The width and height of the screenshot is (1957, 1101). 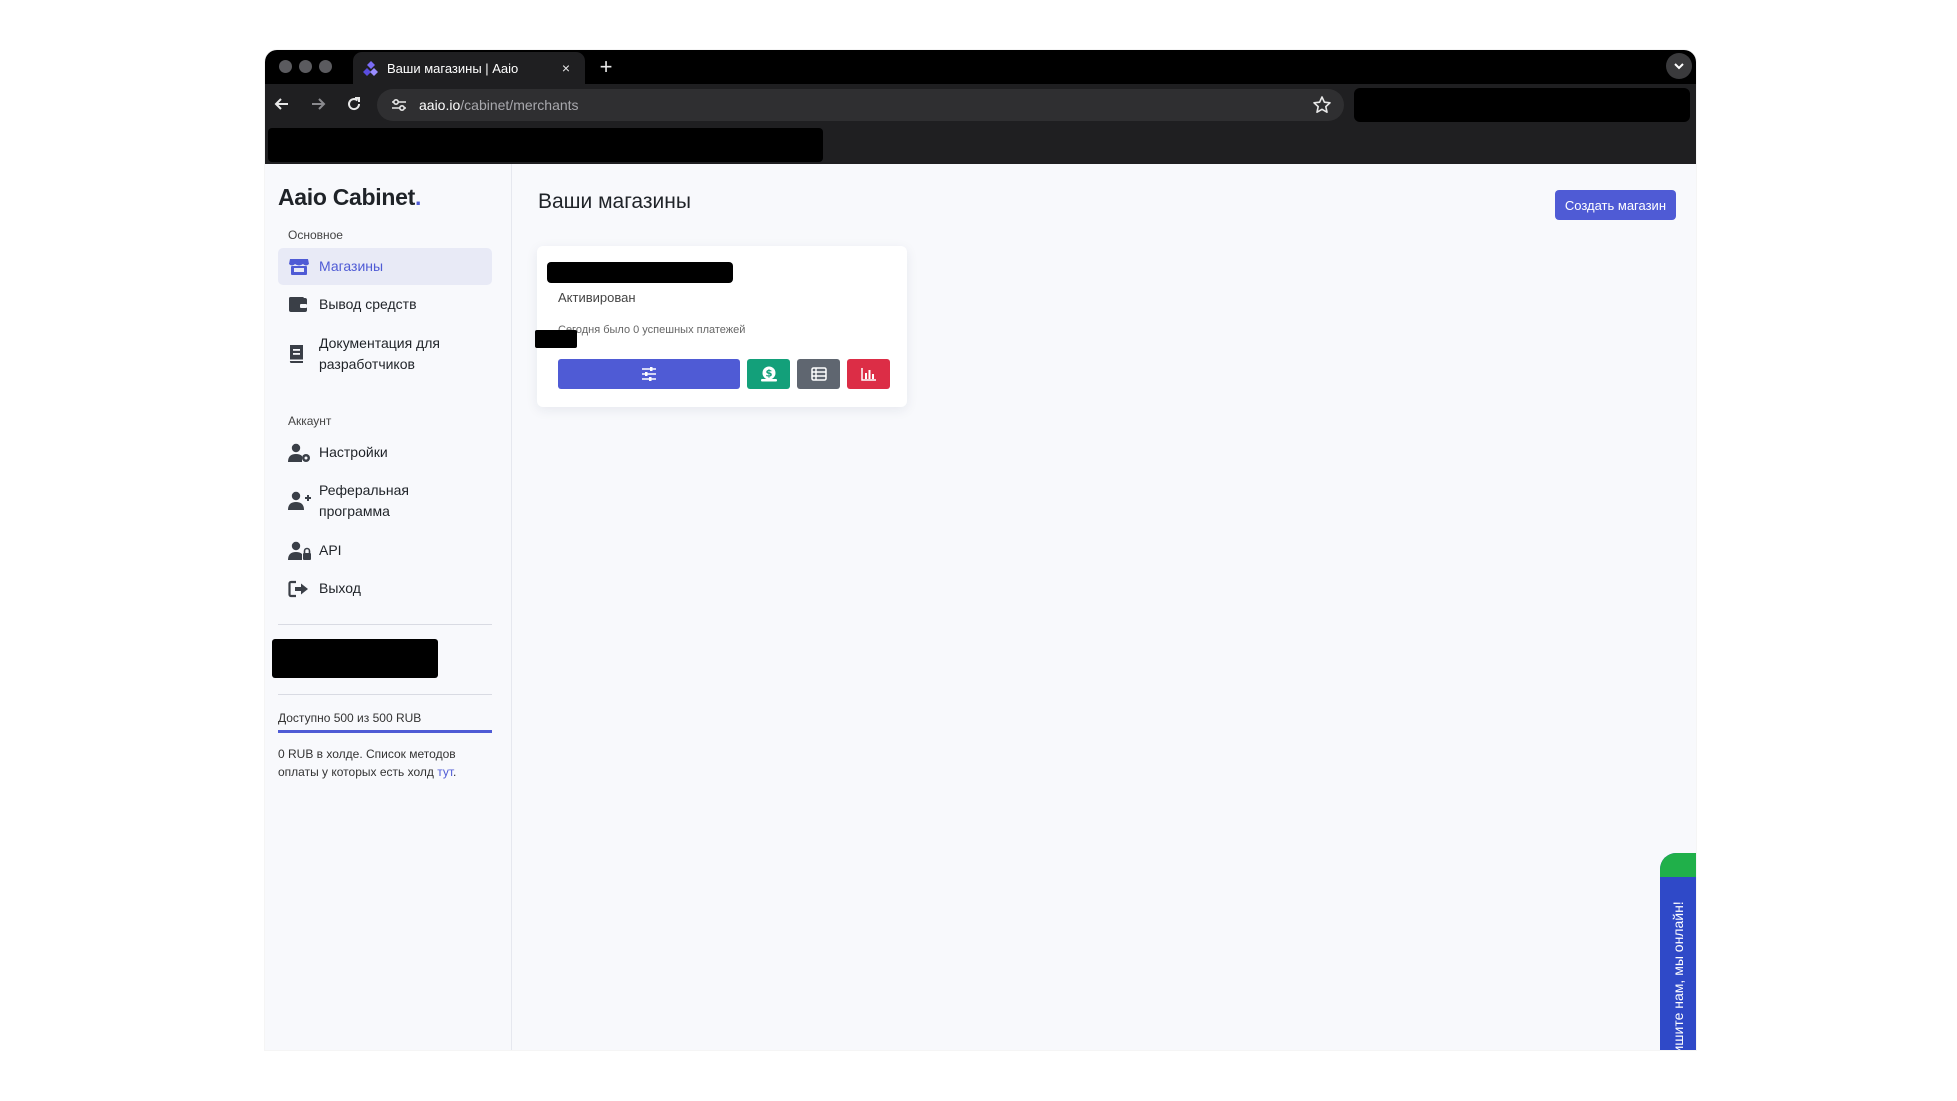 What do you see at coordinates (325, 66) in the screenshot?
I see `maximize-window-button` at bounding box center [325, 66].